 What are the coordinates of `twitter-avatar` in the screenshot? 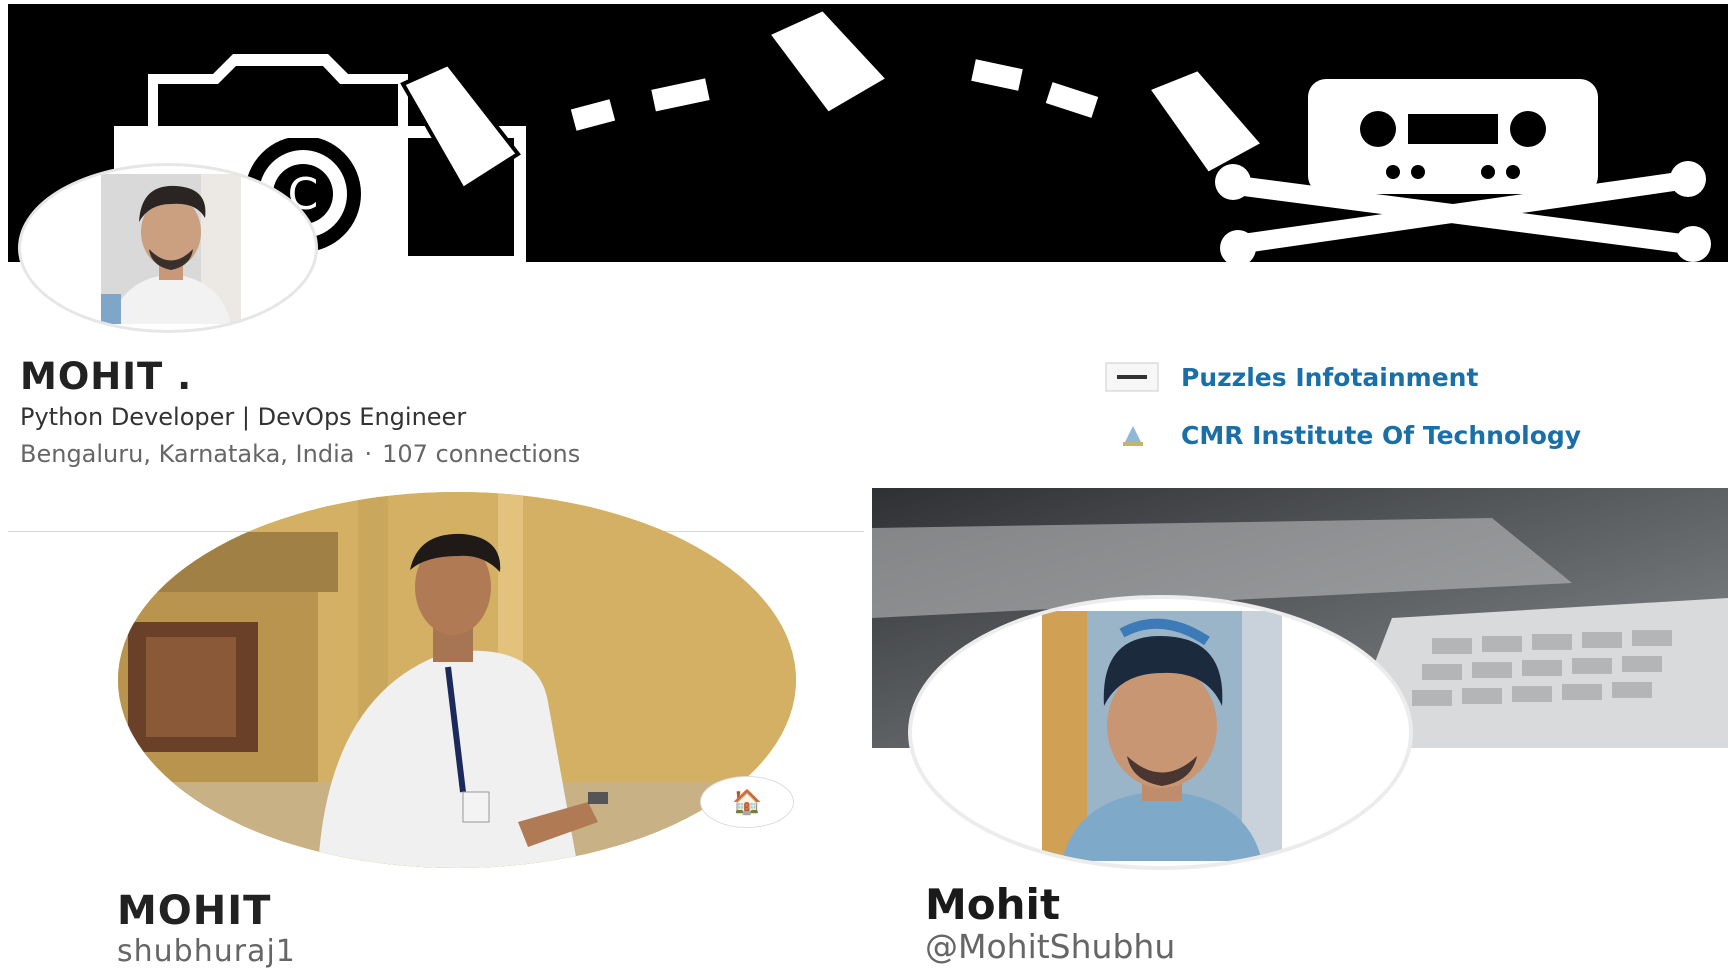 It's located at (1160, 732).